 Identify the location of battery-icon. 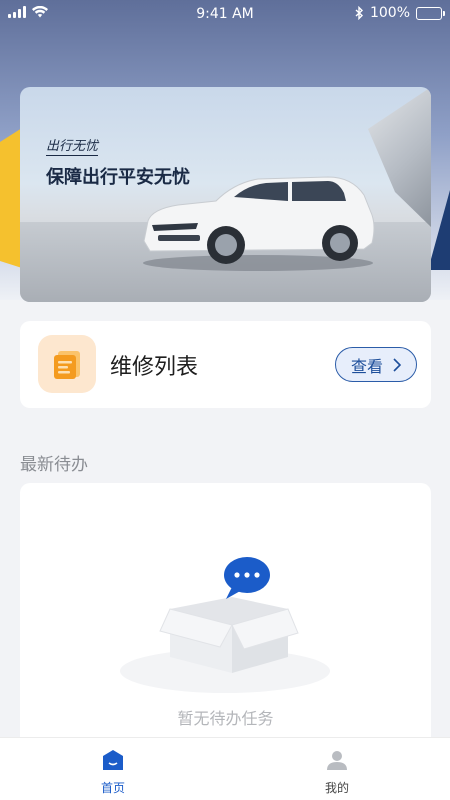
(430, 13).